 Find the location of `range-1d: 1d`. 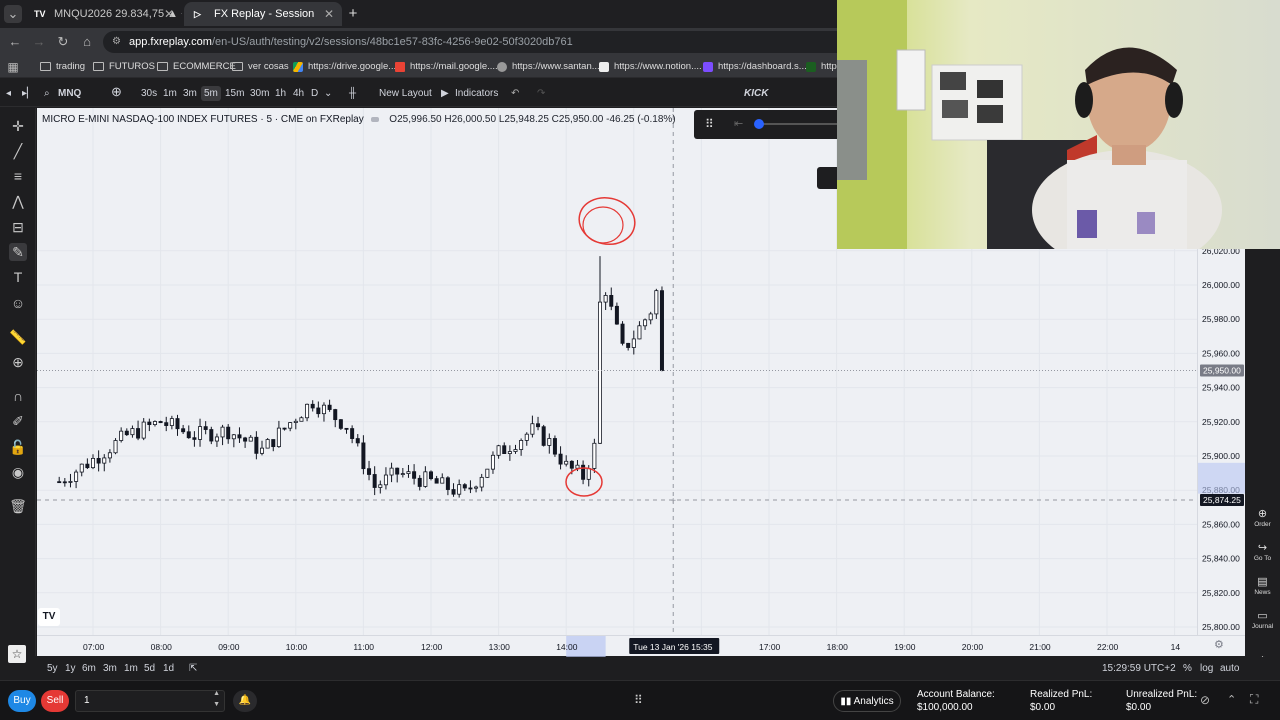

range-1d: 1d is located at coordinates (168, 668).